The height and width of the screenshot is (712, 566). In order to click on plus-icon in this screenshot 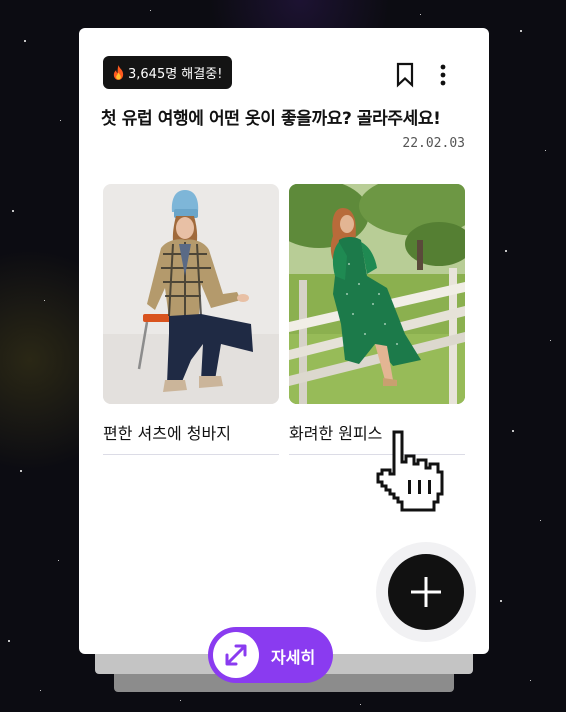, I will do `click(426, 592)`.